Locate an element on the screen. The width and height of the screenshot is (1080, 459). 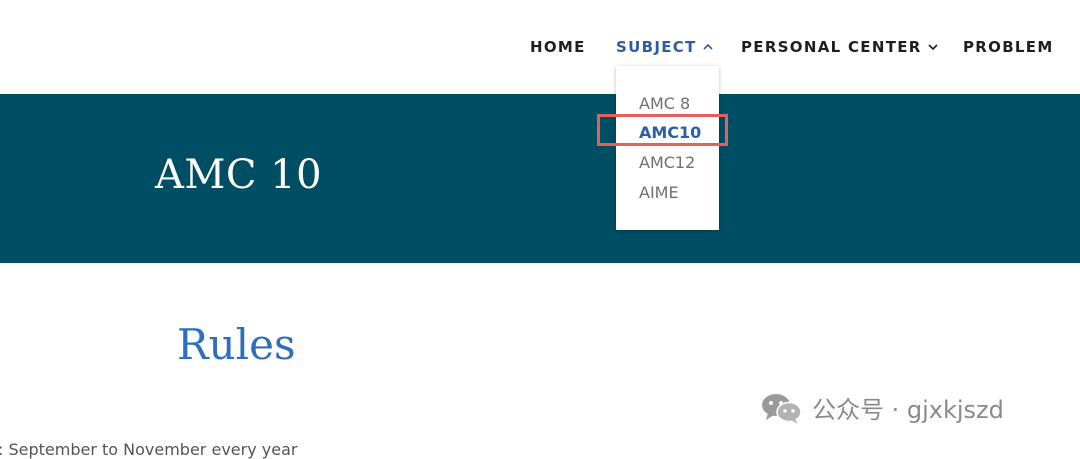
partial-body-text: : September to November every year is located at coordinates (149, 449).